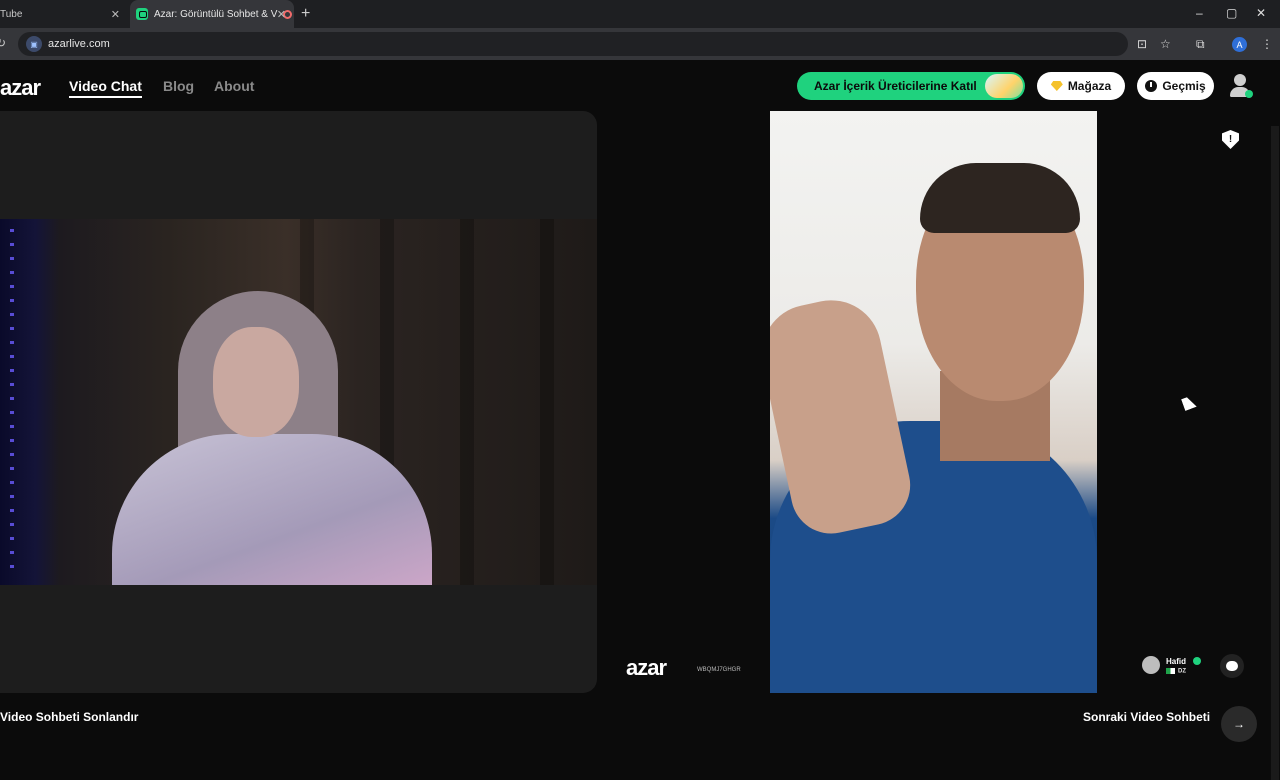  I want to click on azar-watermark-logo: azar, so click(646, 667).